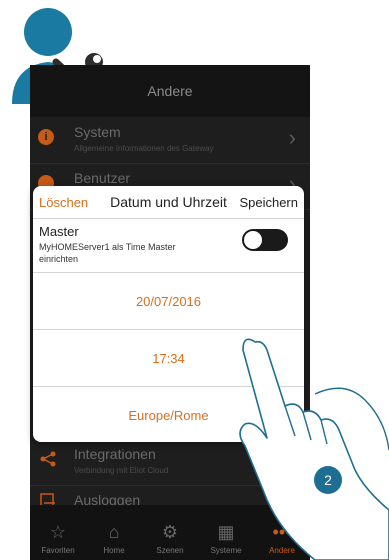 The height and width of the screenshot is (560, 389). Describe the element at coordinates (107, 253) in the screenshot. I see `master-description: MyHOMEServer1 als Time Master einrichten` at that location.